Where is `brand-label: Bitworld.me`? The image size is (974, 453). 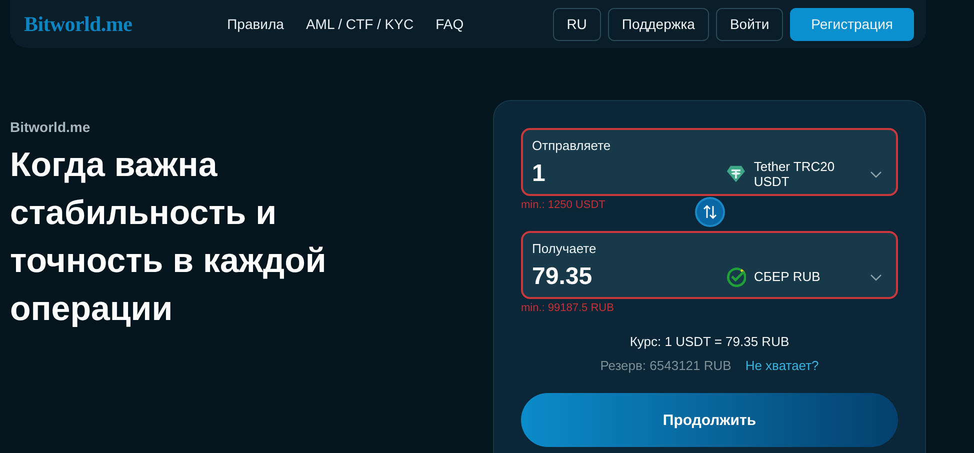
brand-label: Bitworld.me is located at coordinates (51, 127).